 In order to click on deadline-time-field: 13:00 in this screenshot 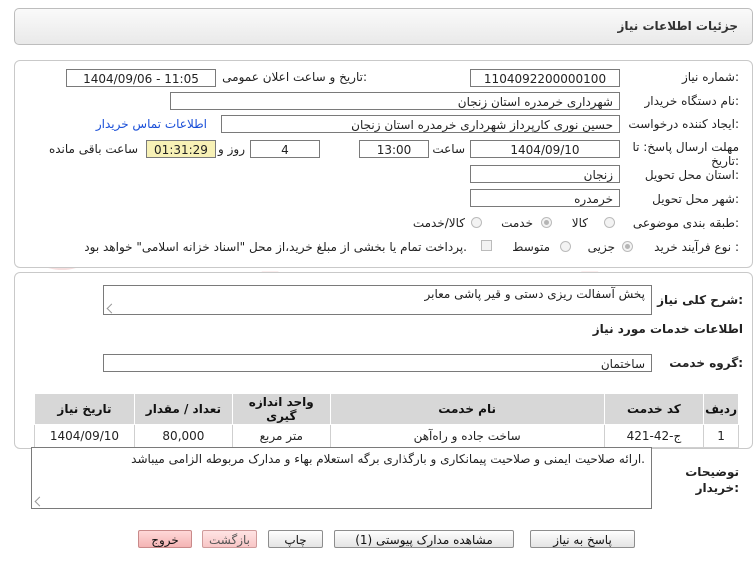, I will do `click(394, 149)`.